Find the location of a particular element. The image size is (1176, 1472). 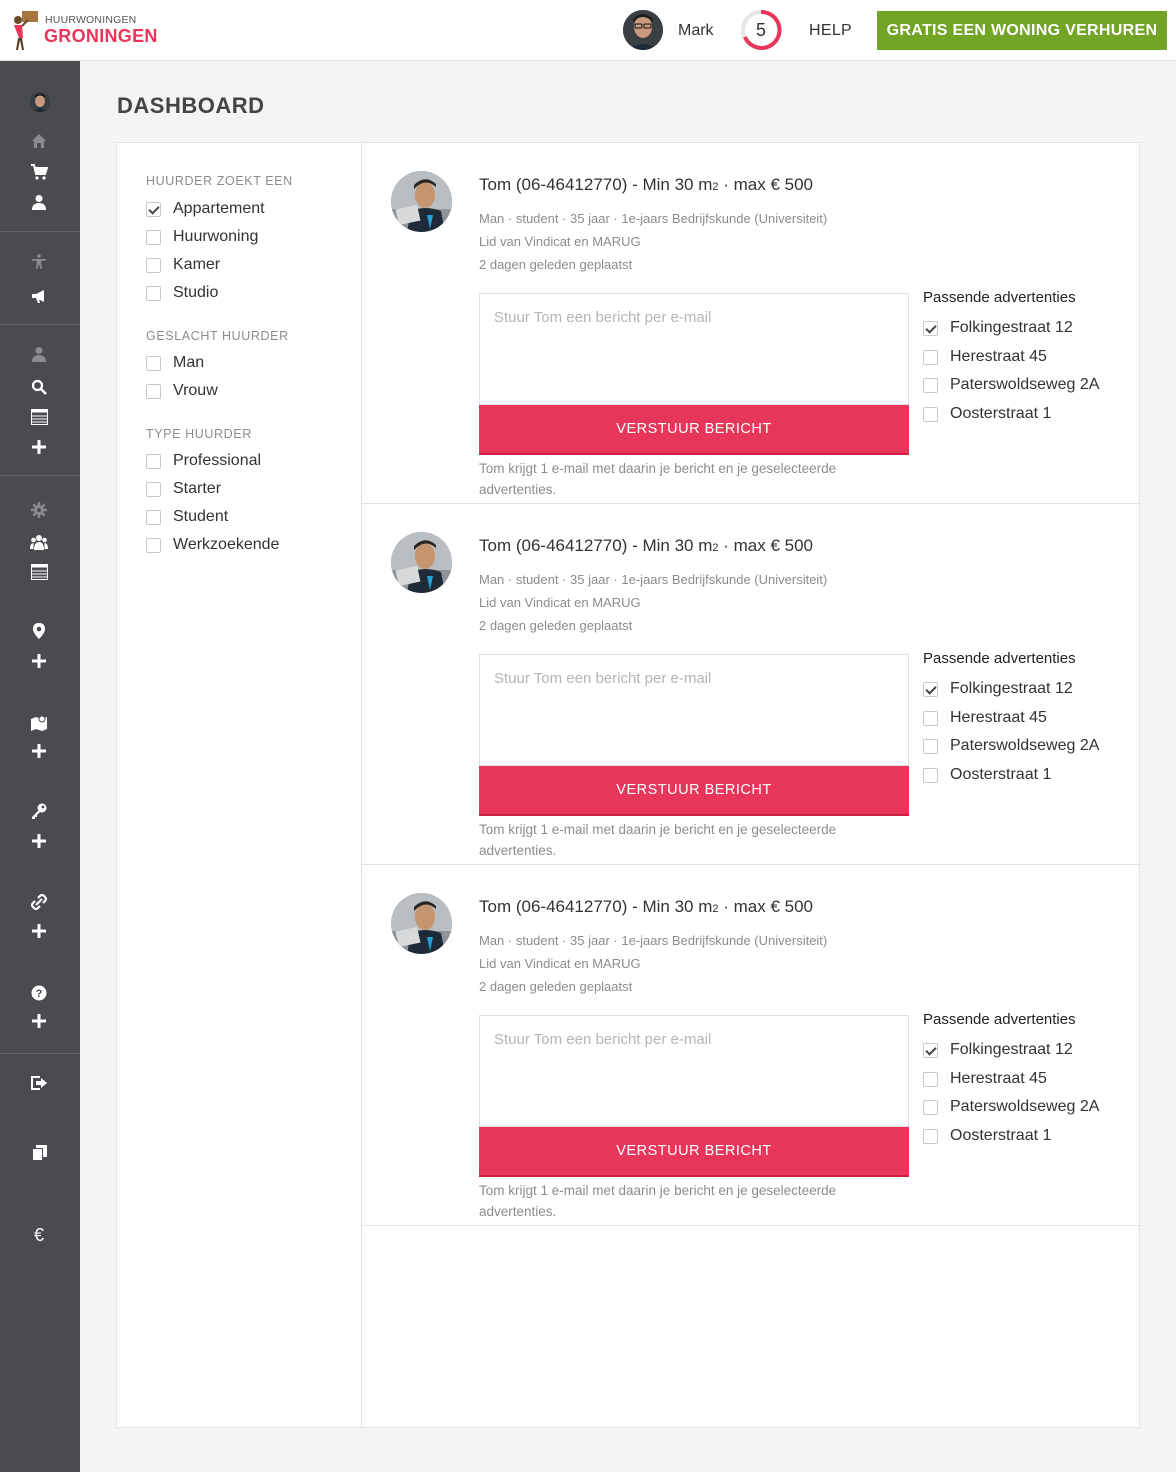

filter-option: Vrouw is located at coordinates (182, 391).